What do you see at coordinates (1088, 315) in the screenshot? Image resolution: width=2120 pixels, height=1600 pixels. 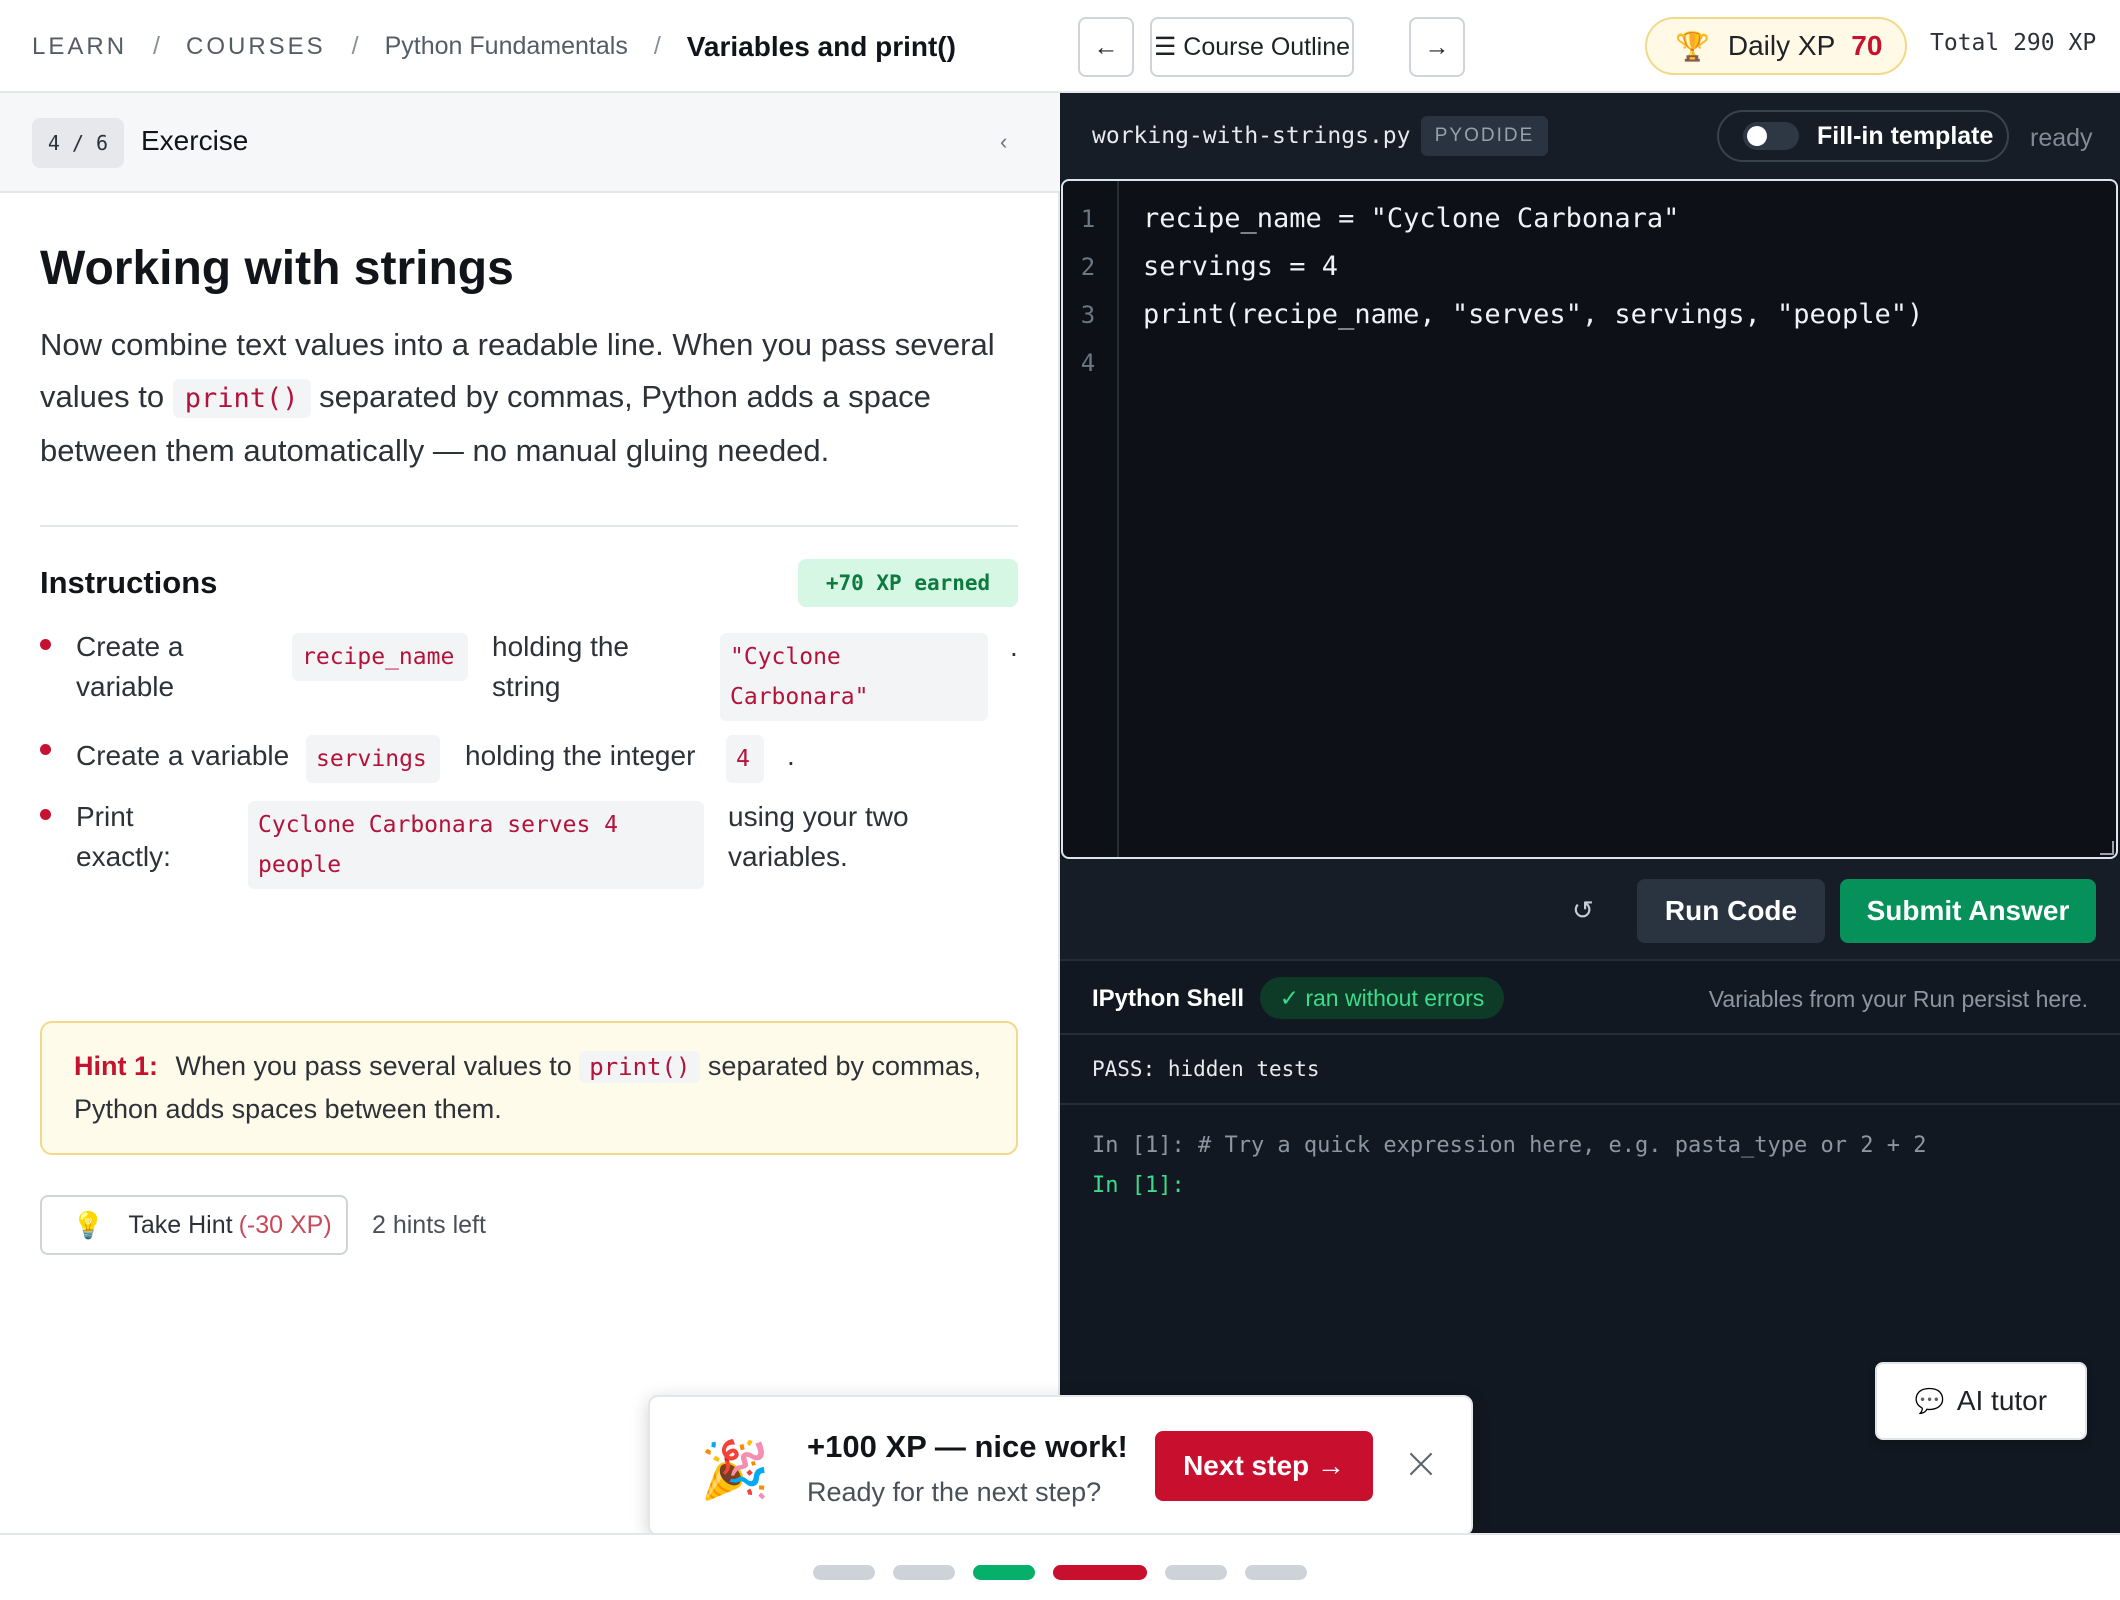 I see `line-number: 3` at bounding box center [1088, 315].